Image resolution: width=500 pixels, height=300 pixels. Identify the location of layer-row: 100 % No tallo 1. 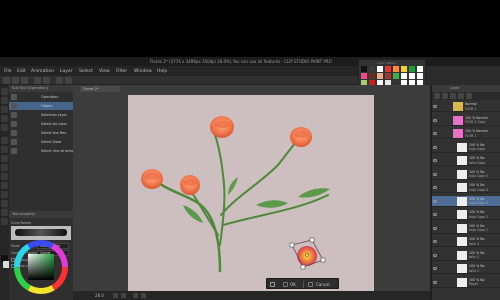
(466, 268).